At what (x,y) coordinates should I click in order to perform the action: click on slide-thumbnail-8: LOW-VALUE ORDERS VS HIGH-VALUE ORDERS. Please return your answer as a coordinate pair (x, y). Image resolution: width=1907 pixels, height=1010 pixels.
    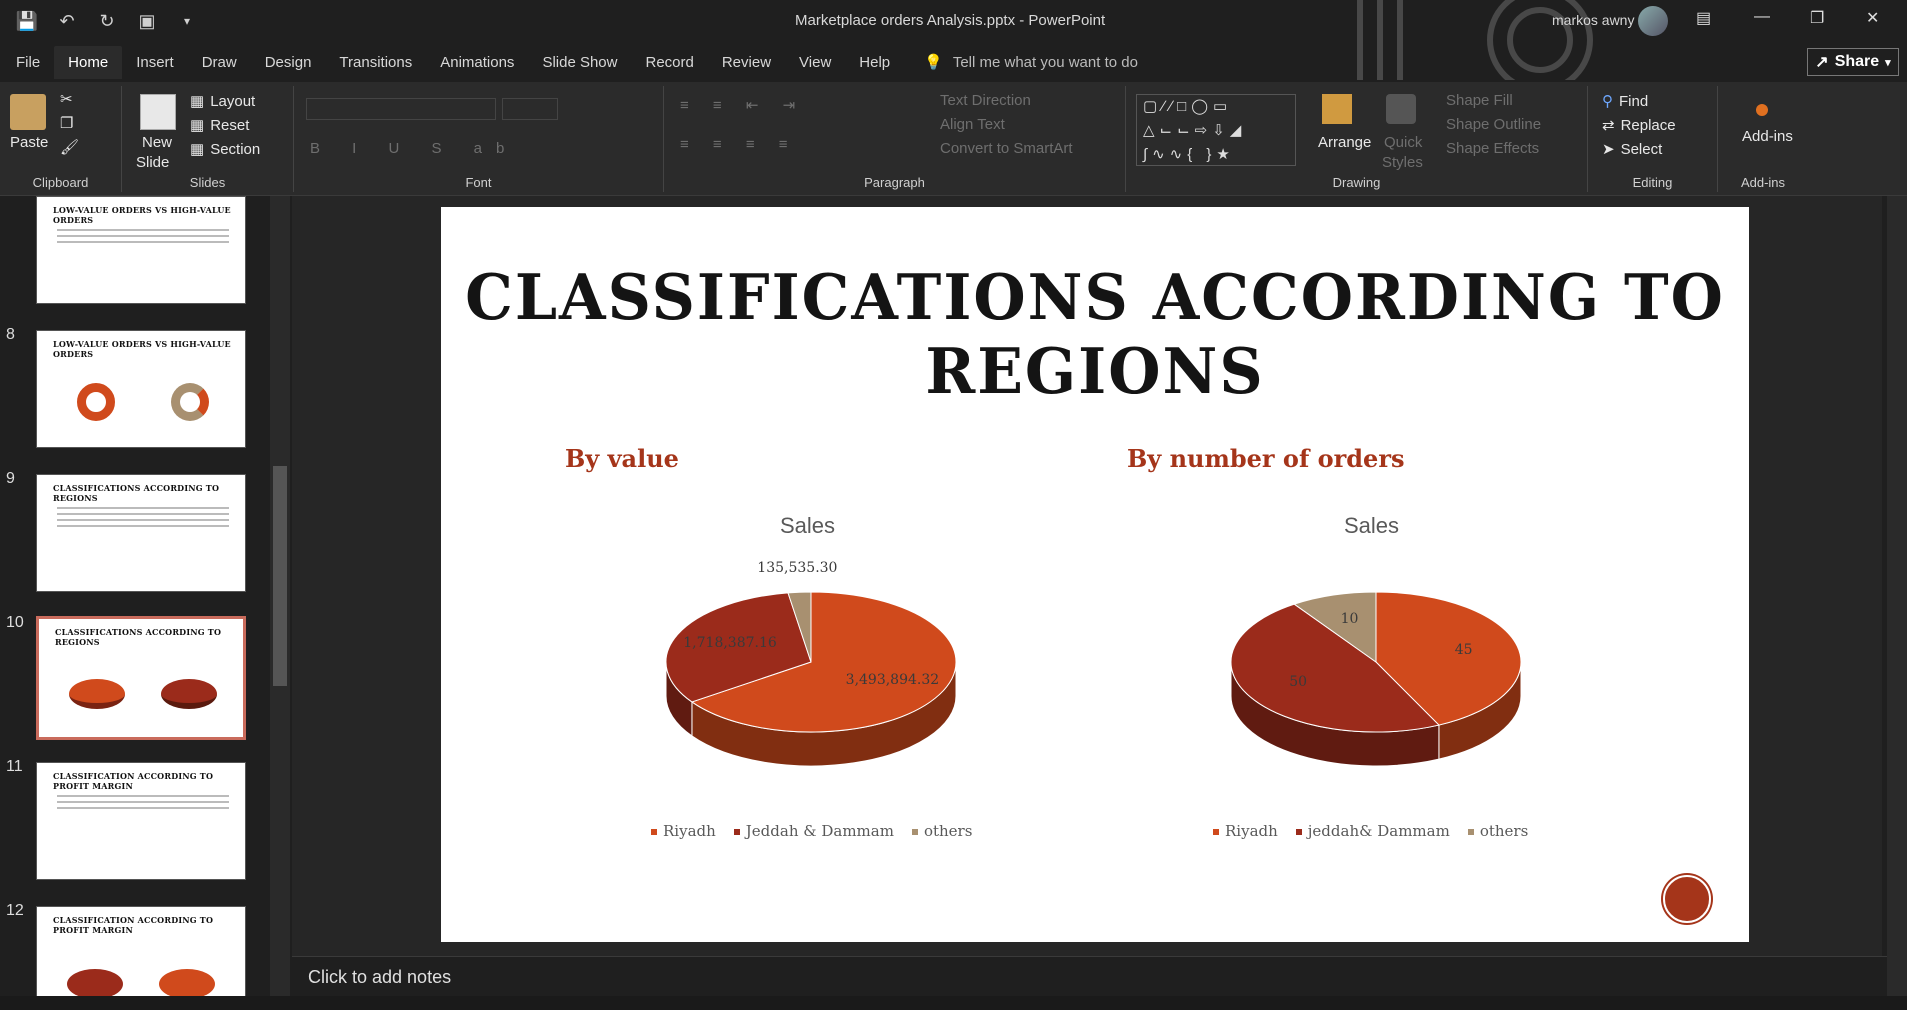
    Looking at the image, I should click on (141, 389).